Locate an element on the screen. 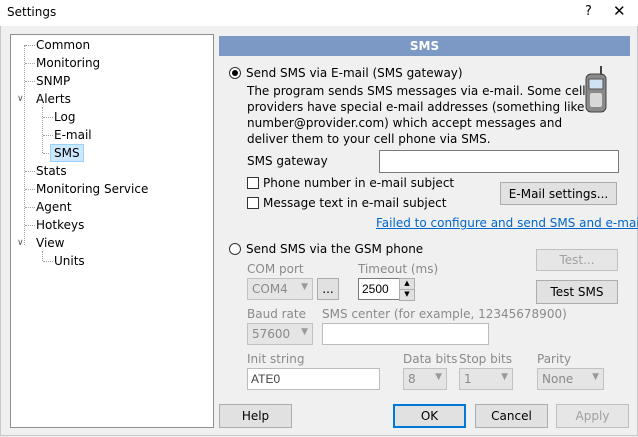 This screenshot has width=638, height=437. com-port-label: COM port is located at coordinates (275, 269).